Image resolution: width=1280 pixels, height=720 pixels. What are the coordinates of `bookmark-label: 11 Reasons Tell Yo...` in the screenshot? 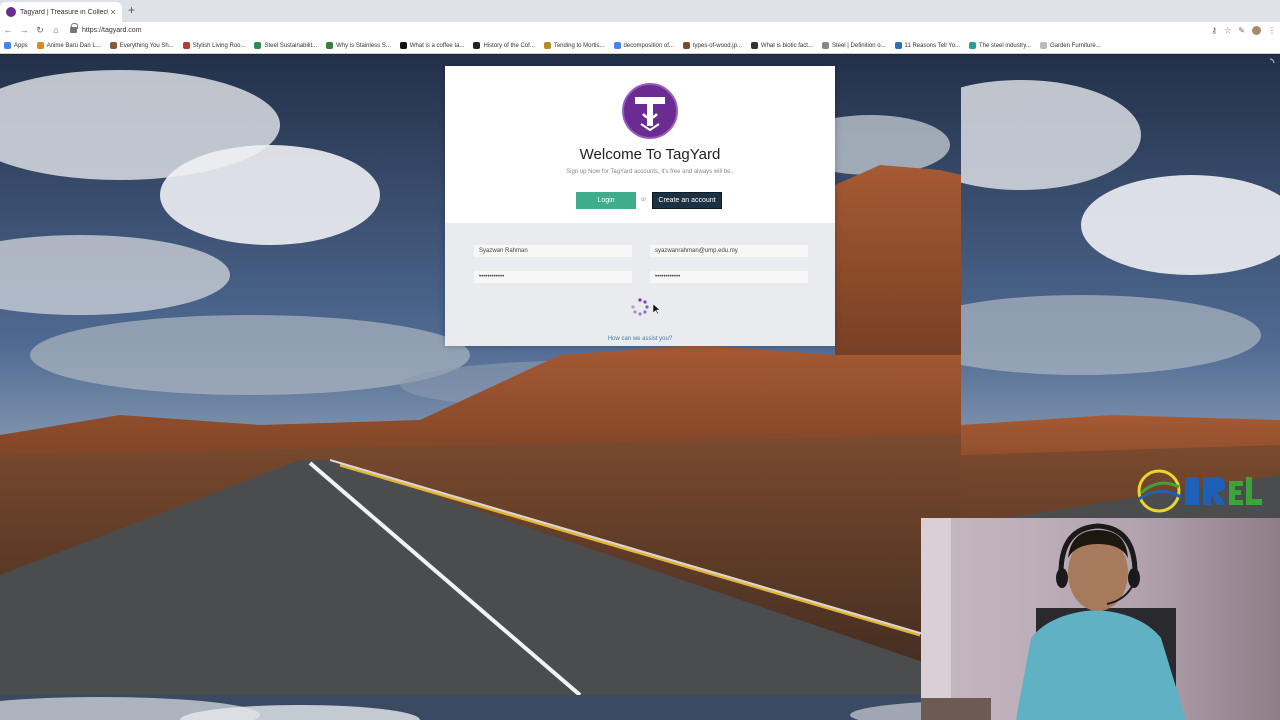 It's located at (932, 45).